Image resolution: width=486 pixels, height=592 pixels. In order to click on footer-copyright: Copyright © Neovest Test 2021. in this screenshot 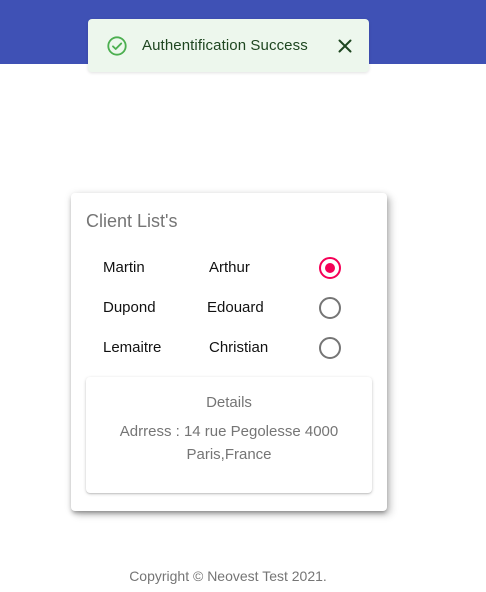, I will do `click(228, 576)`.